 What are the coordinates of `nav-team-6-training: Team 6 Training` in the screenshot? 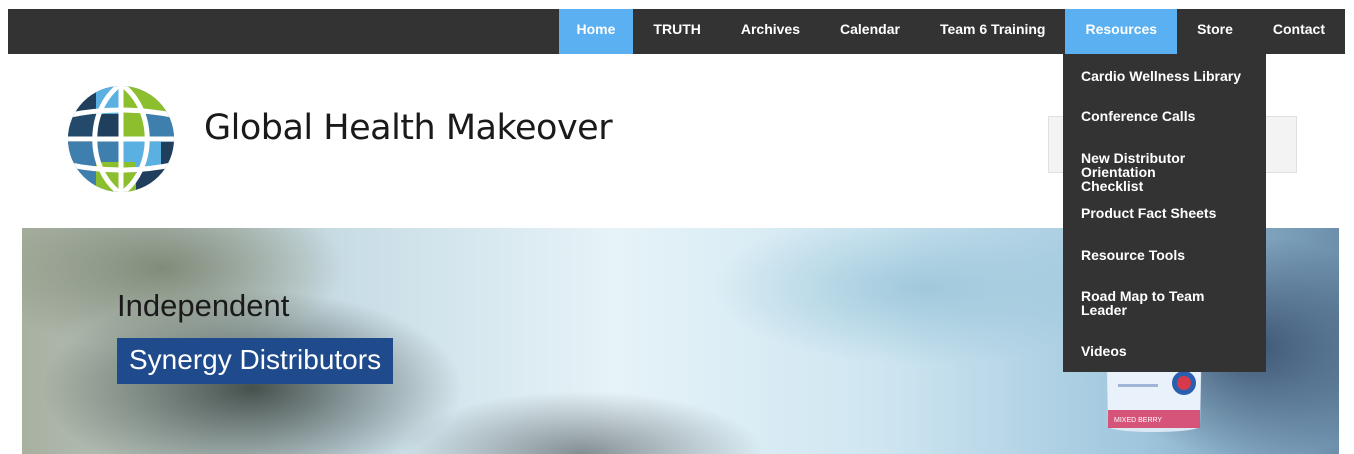 It's located at (993, 31).